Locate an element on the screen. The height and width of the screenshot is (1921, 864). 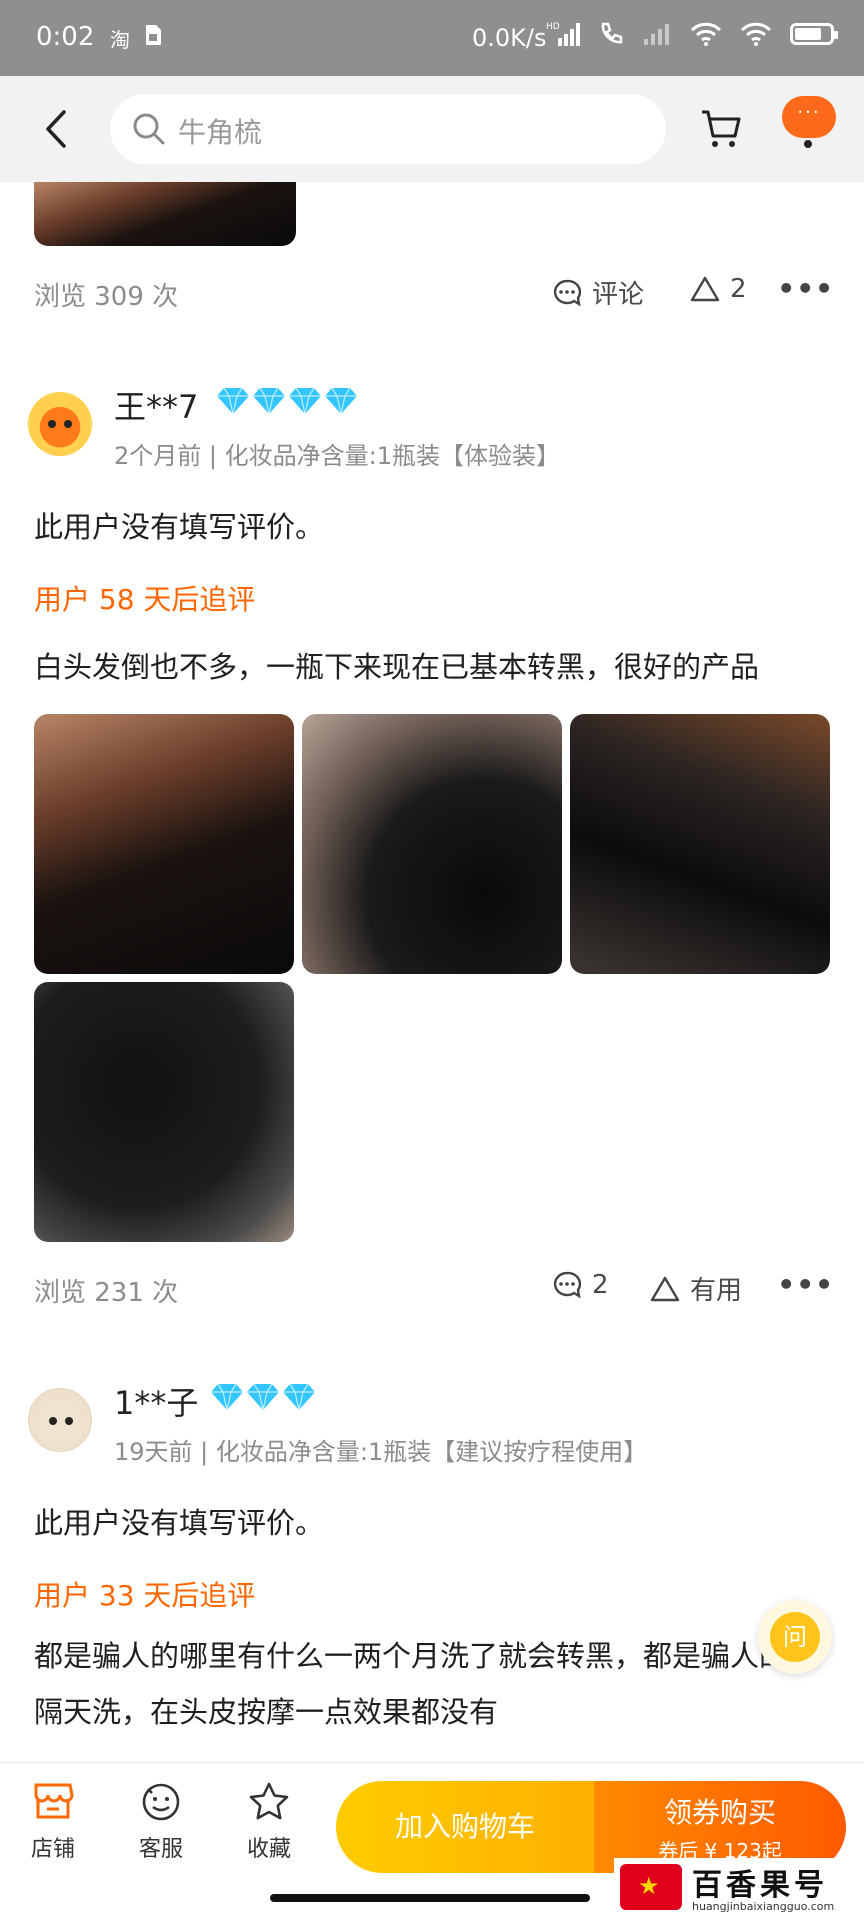
search-box: 牛角梳 is located at coordinates (388, 129).